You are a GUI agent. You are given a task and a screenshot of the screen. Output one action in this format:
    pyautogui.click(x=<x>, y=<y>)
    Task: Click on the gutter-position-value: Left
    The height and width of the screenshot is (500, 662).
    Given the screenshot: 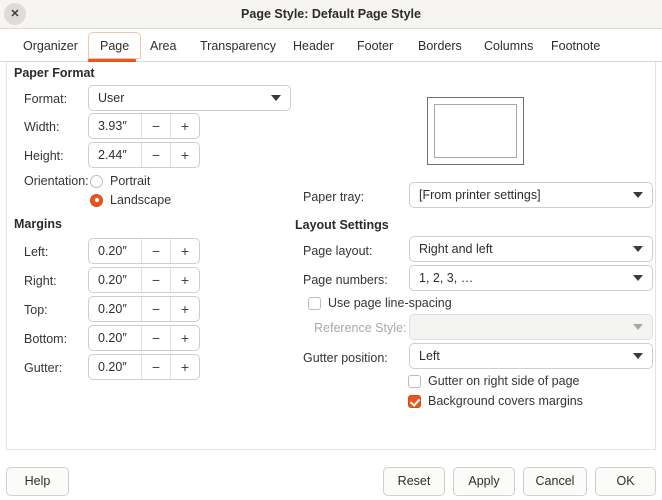 What is the action you would take?
    pyautogui.click(x=429, y=356)
    